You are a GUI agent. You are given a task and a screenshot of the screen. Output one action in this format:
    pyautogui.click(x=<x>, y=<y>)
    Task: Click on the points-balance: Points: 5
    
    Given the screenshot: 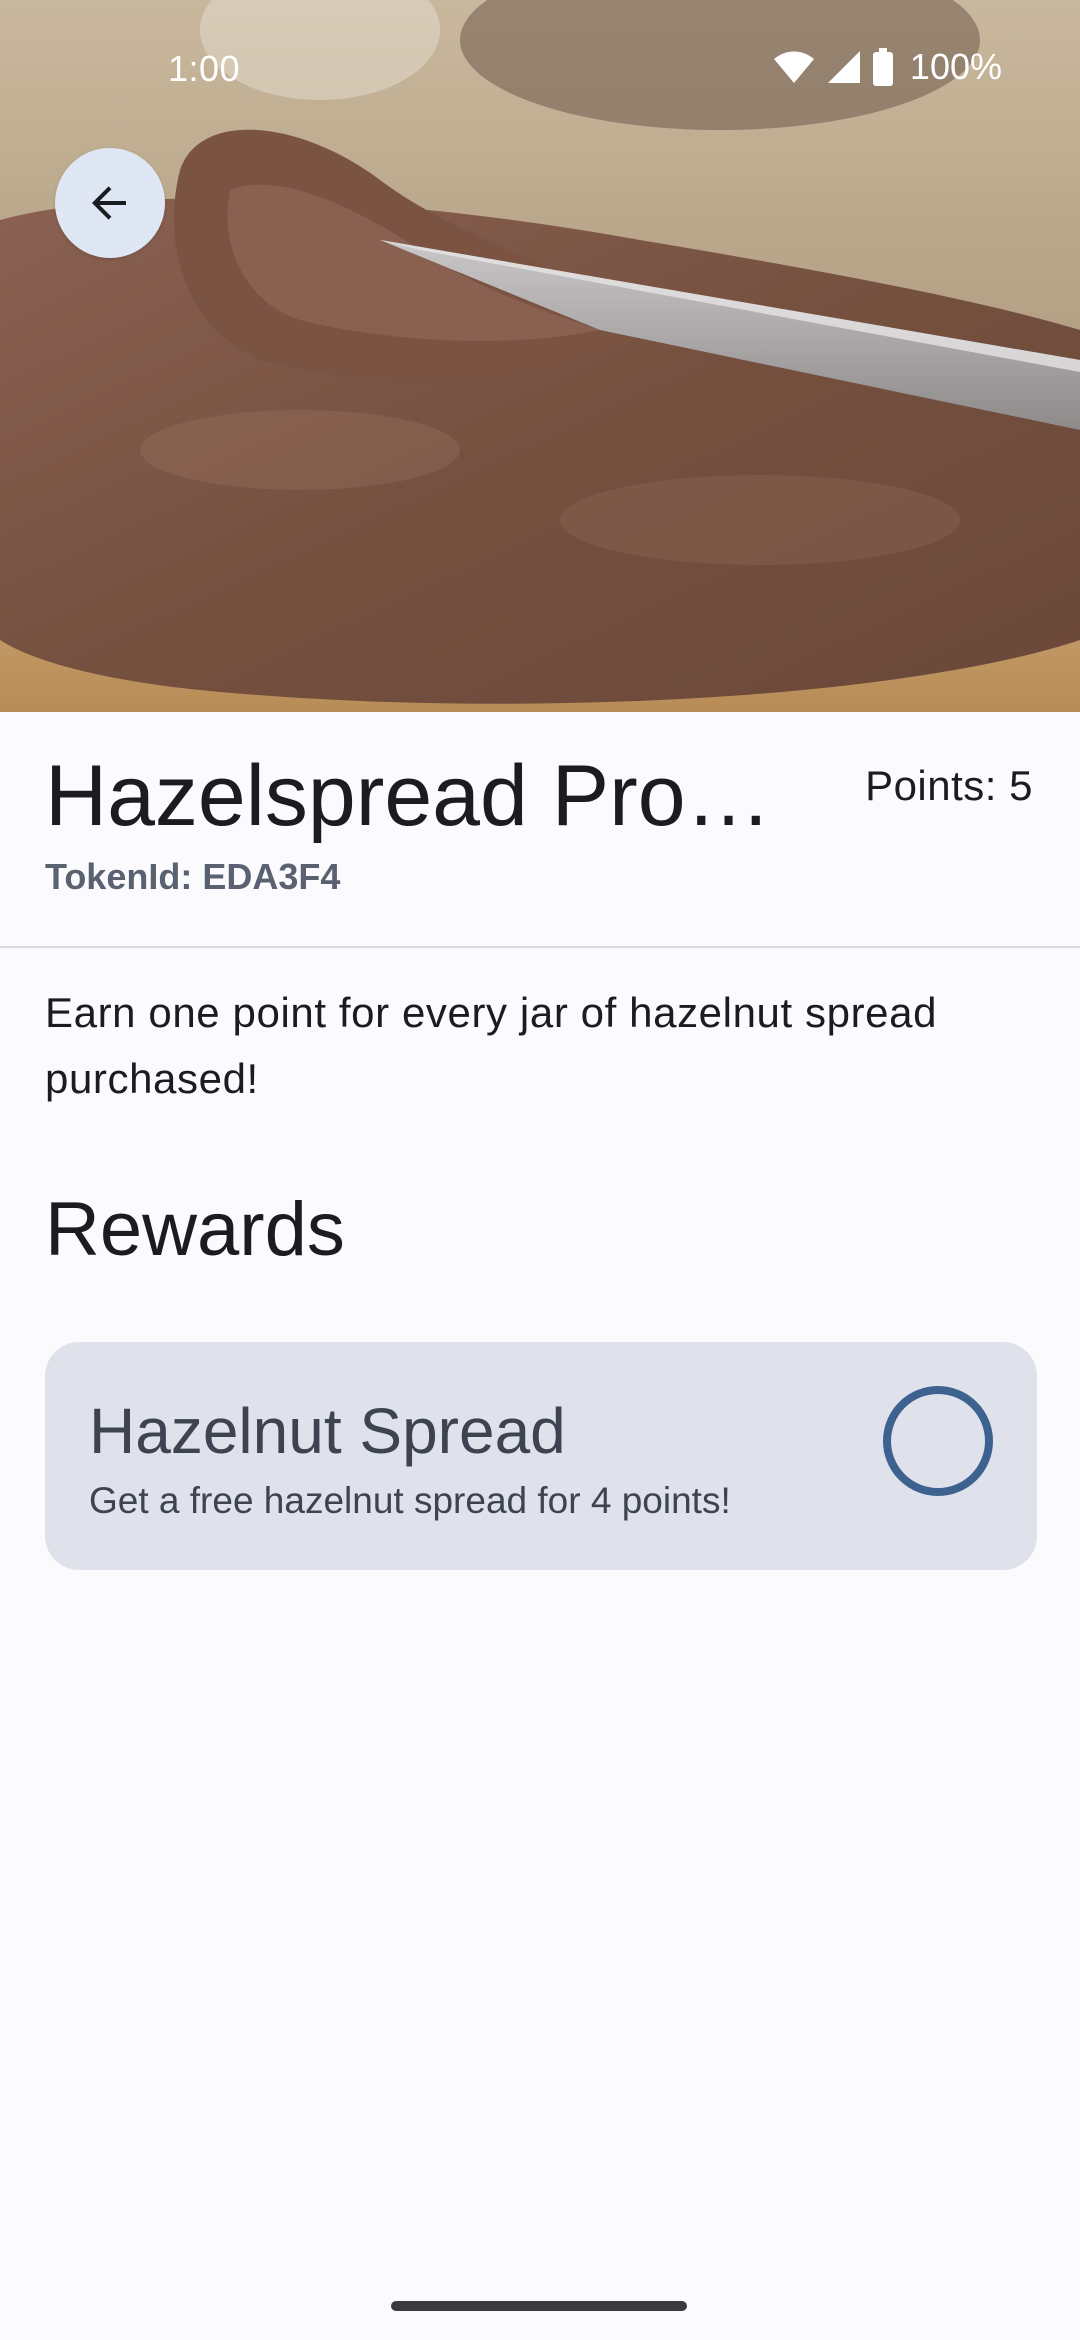 What is the action you would take?
    pyautogui.click(x=949, y=785)
    